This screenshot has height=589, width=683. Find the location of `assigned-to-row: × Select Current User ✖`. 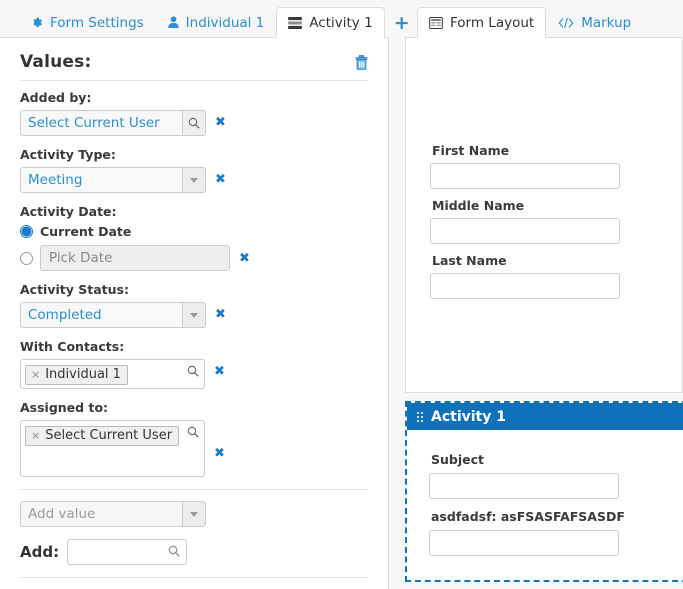

assigned-to-row: × Select Current User ✖ is located at coordinates (194, 448).